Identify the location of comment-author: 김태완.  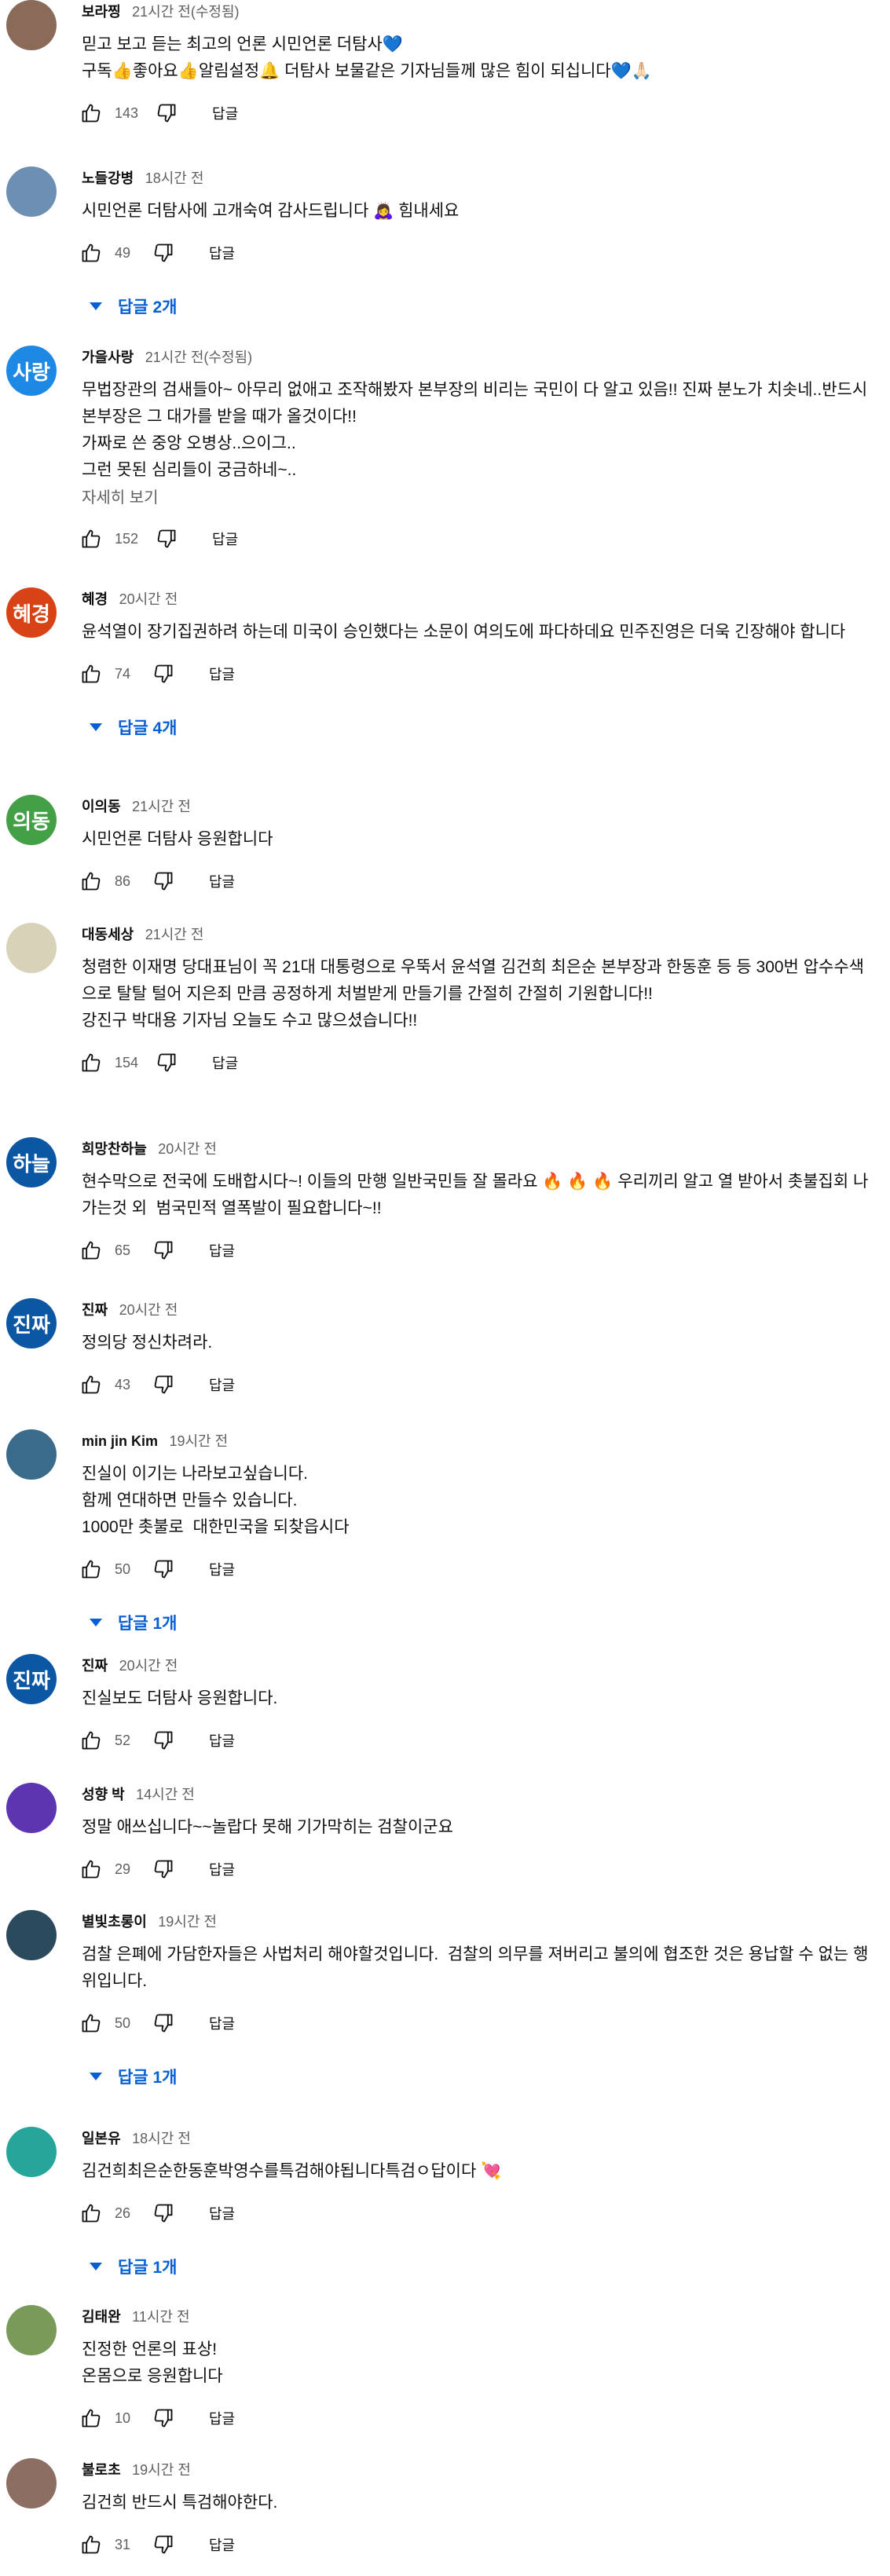
(101, 2317).